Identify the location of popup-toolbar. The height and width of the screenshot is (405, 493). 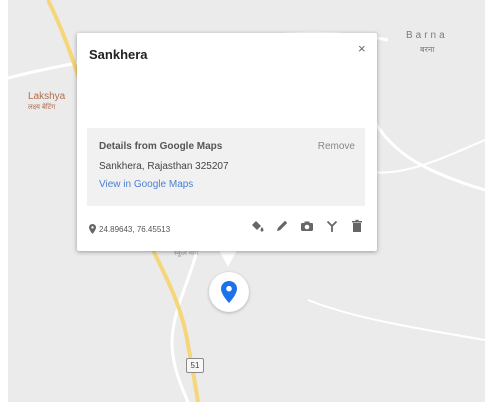
(307, 226).